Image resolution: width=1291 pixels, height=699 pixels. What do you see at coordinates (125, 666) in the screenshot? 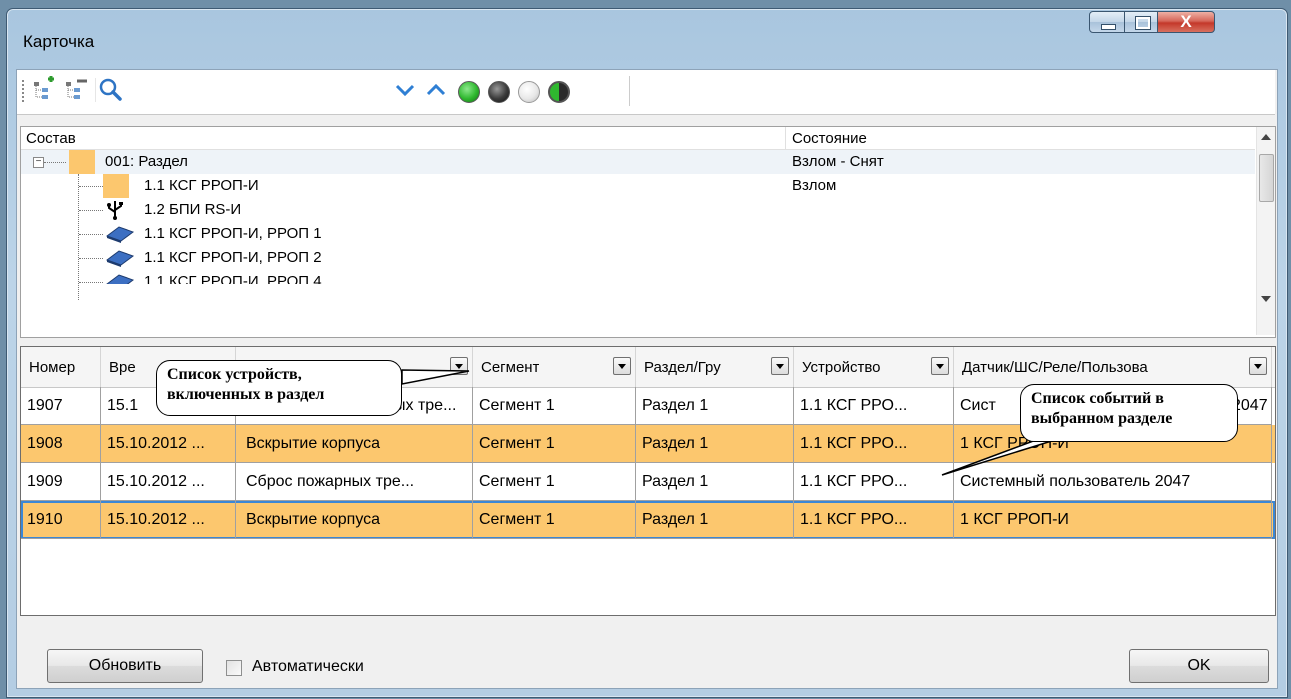
I see `refresh-button: Обновить` at bounding box center [125, 666].